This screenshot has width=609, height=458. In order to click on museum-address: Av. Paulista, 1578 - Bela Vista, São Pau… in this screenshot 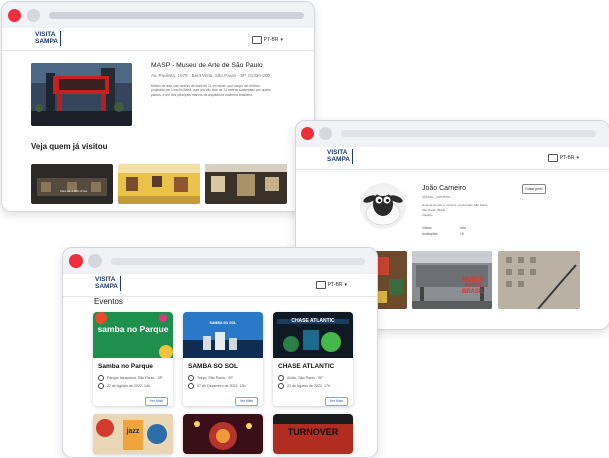, I will do `click(211, 75)`.